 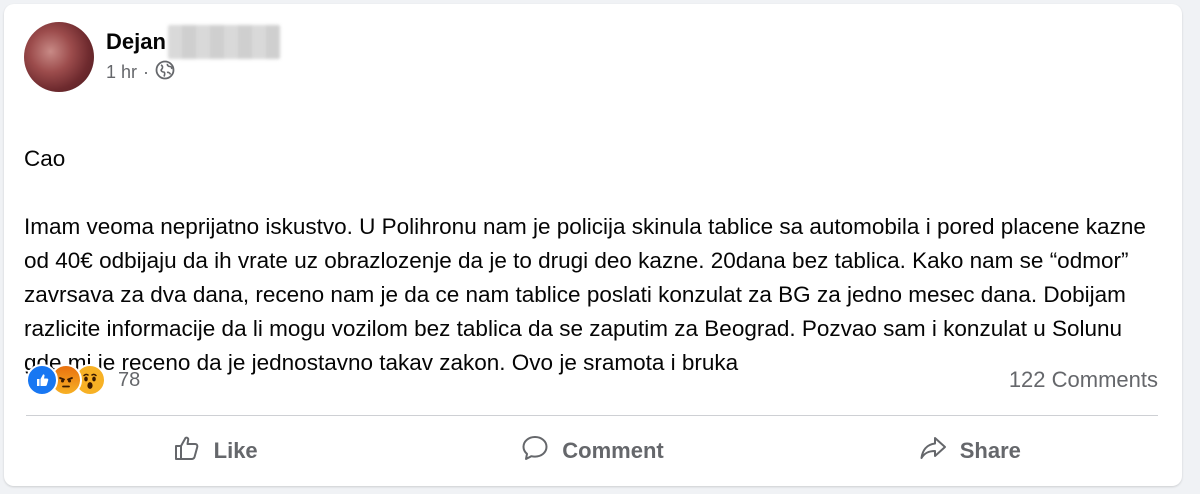 What do you see at coordinates (541, 451) in the screenshot?
I see `comment-bubble-icon` at bounding box center [541, 451].